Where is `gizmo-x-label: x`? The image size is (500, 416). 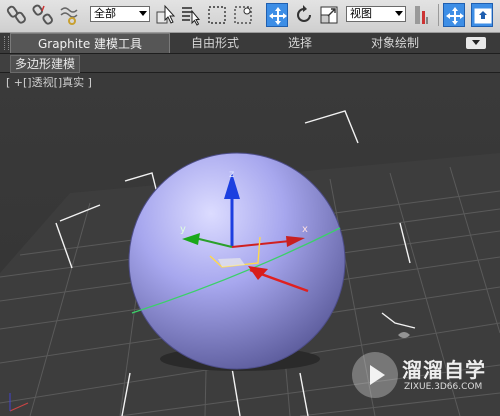 gizmo-x-label: x is located at coordinates (305, 229).